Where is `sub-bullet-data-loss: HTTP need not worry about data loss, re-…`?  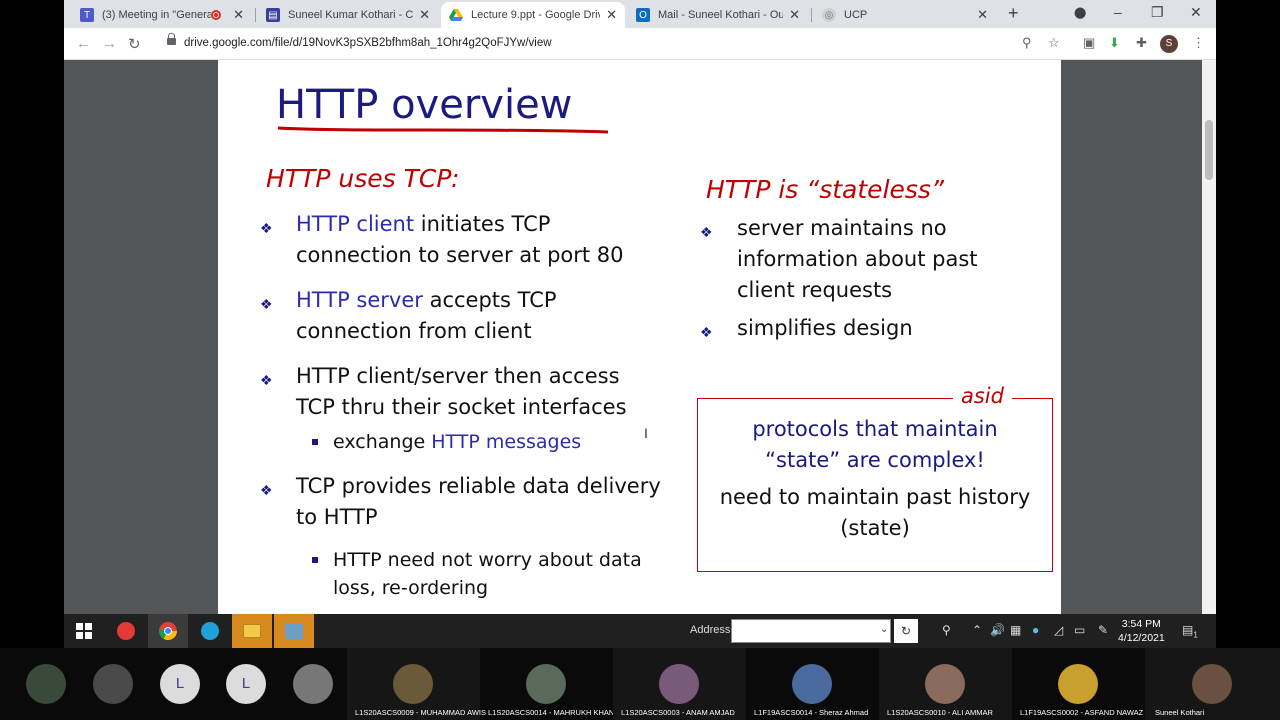 sub-bullet-data-loss: HTTP need not worry about data loss, re-… is located at coordinates (487, 574).